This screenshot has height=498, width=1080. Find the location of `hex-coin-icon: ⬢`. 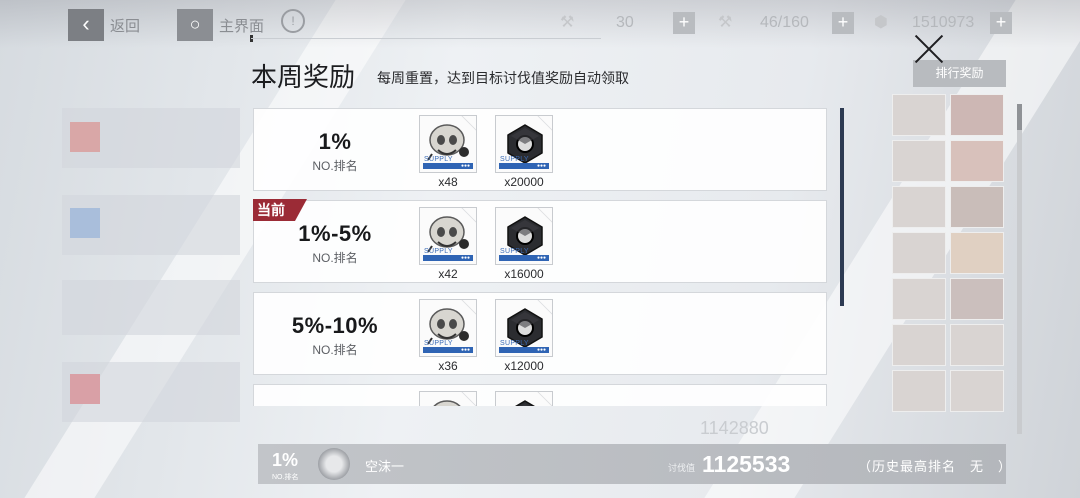

hex-coin-icon: ⬢ is located at coordinates (881, 22).